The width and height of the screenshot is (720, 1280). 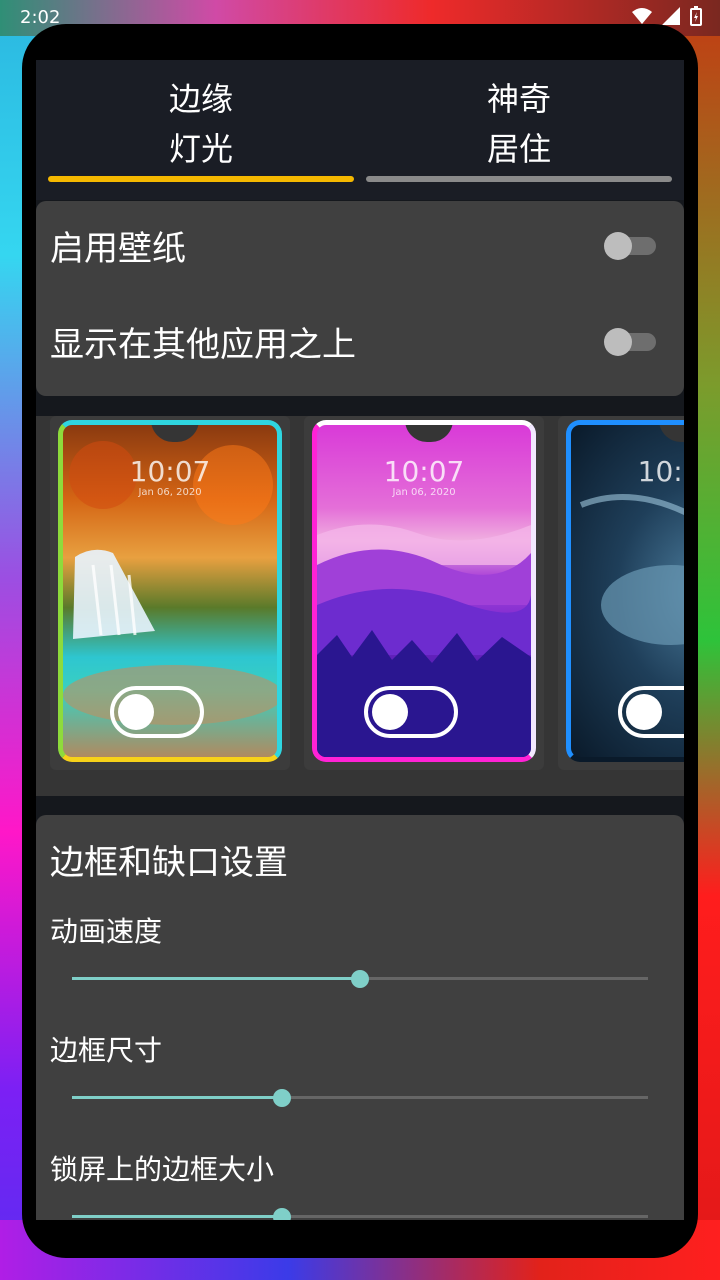 I want to click on tab-indicator-inactive, so click(x=519, y=179).